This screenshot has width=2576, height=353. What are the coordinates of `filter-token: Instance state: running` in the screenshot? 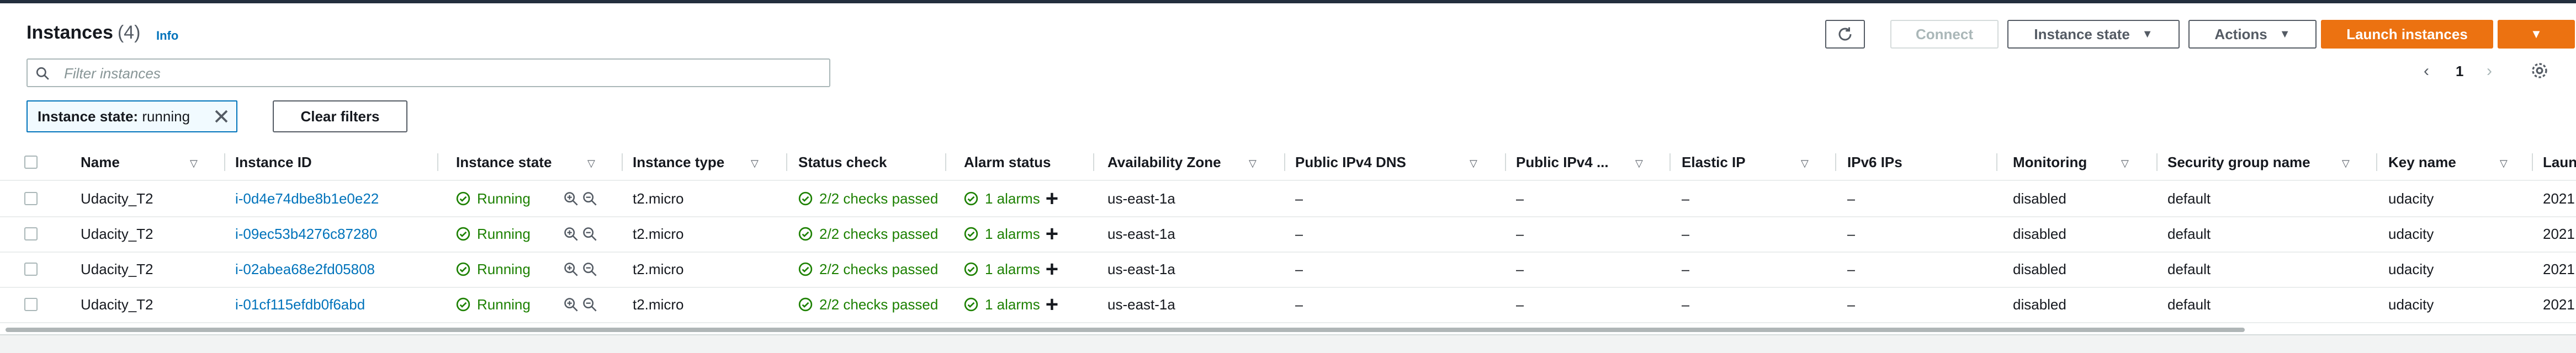 It's located at (131, 116).